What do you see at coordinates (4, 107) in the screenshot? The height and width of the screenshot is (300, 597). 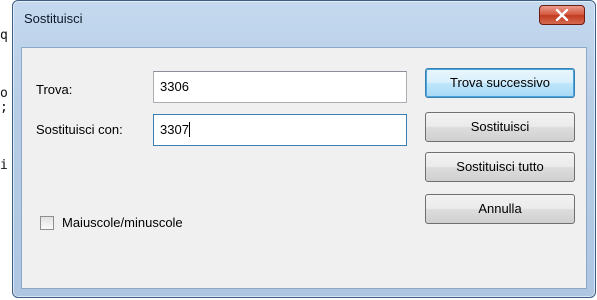 I see `editor-line: ;` at bounding box center [4, 107].